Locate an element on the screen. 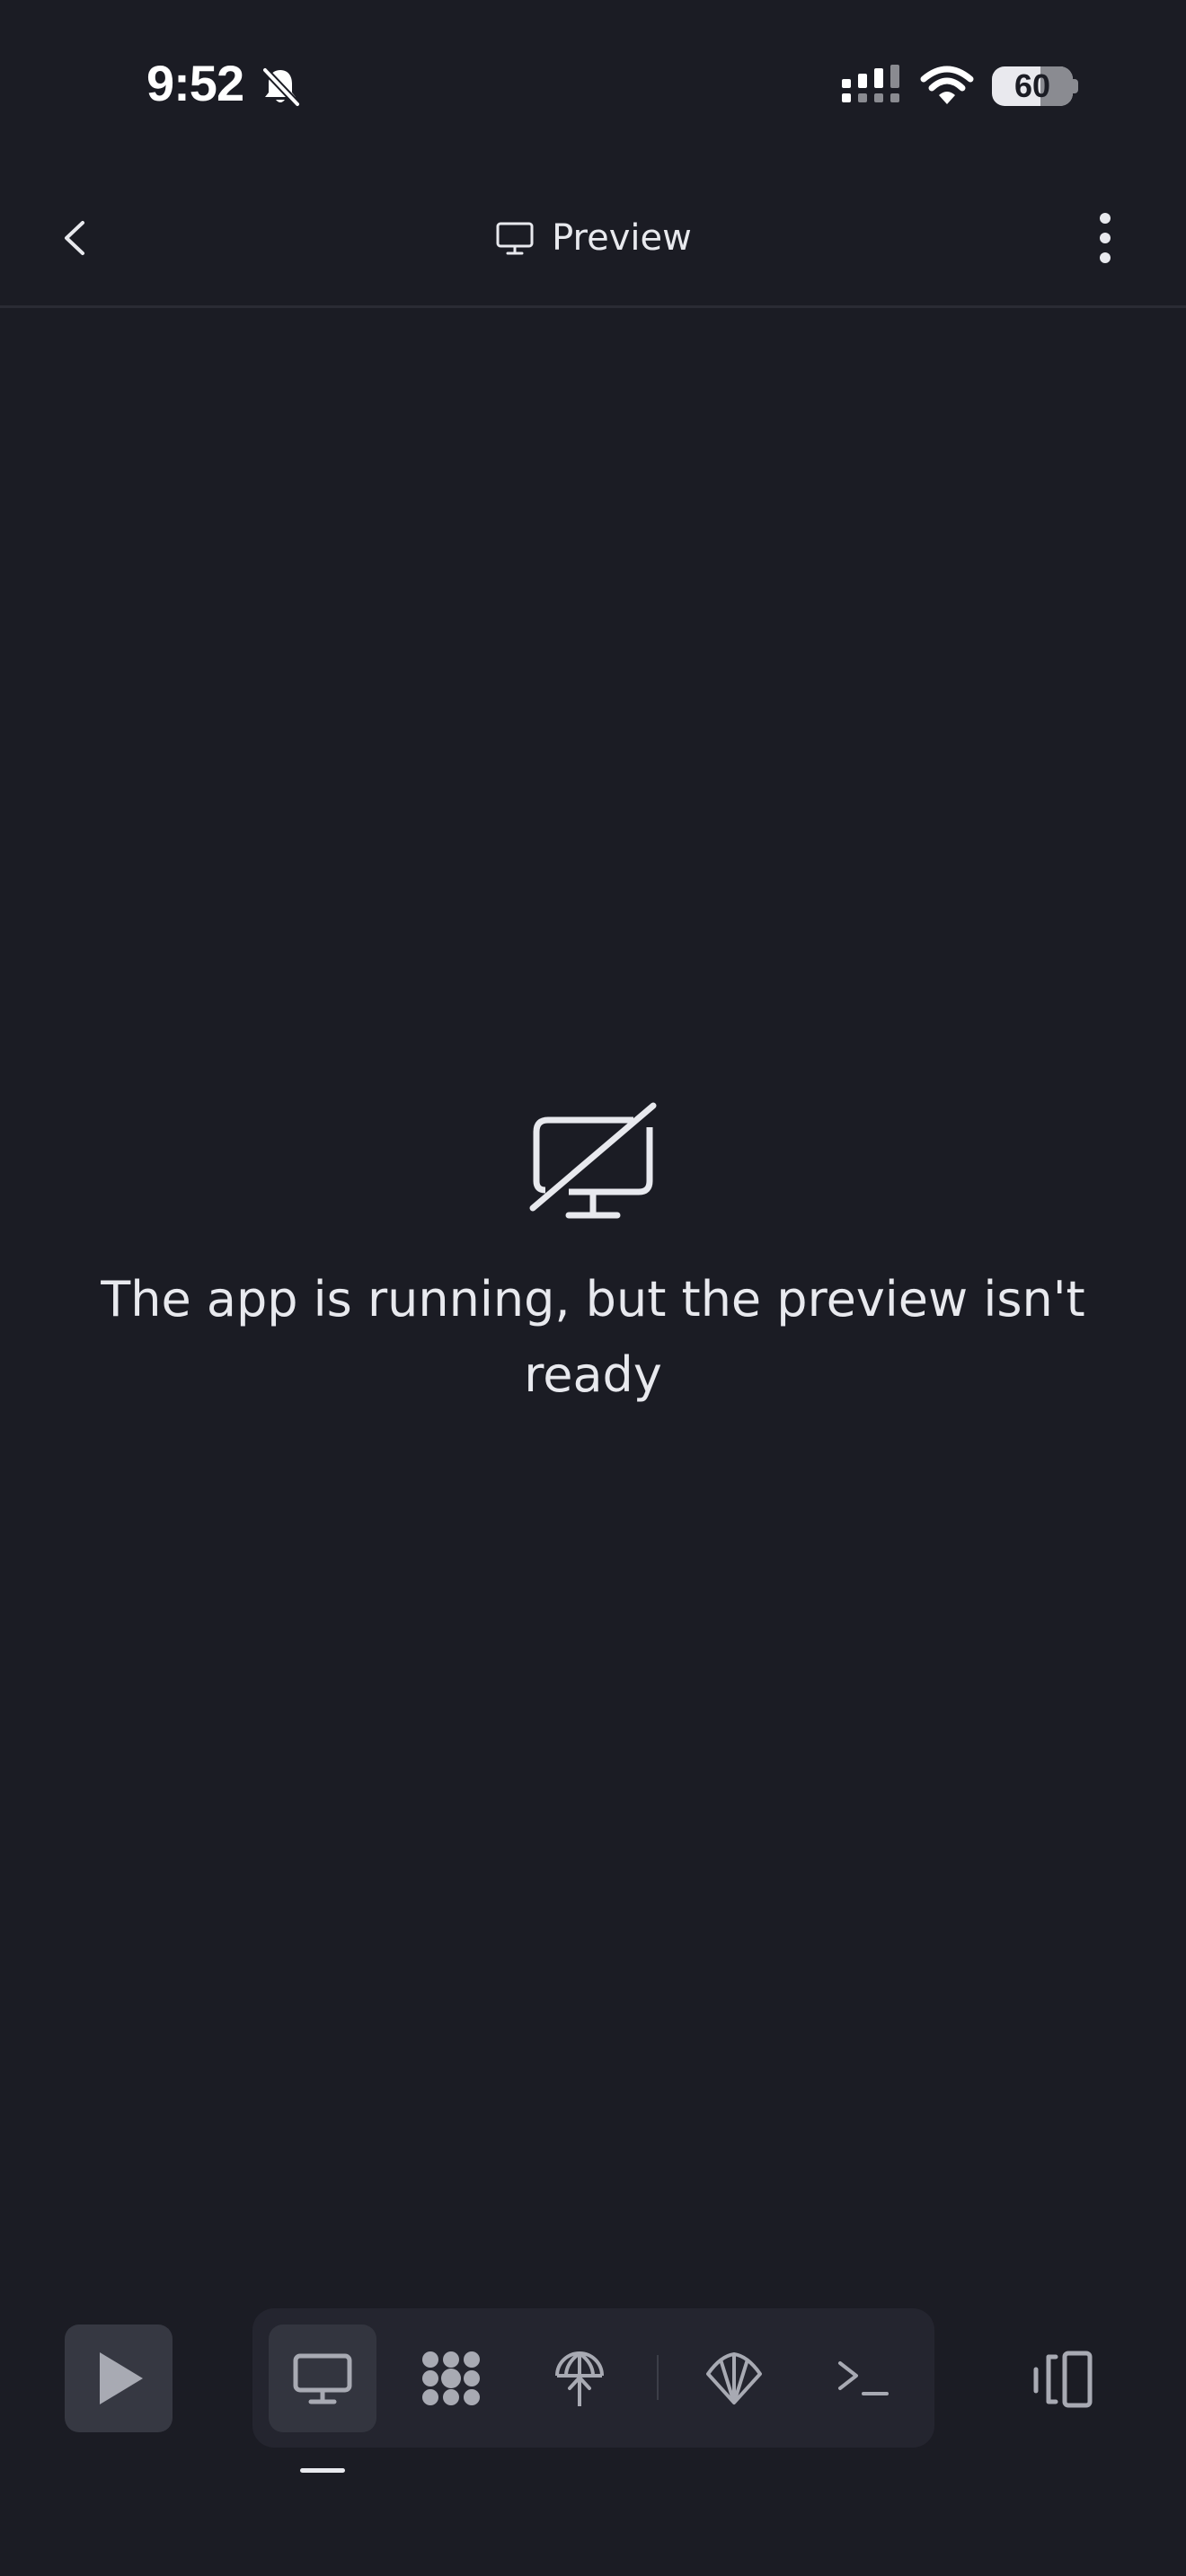 This screenshot has width=1186, height=2576. battery-icon: 60 is located at coordinates (1032, 86).